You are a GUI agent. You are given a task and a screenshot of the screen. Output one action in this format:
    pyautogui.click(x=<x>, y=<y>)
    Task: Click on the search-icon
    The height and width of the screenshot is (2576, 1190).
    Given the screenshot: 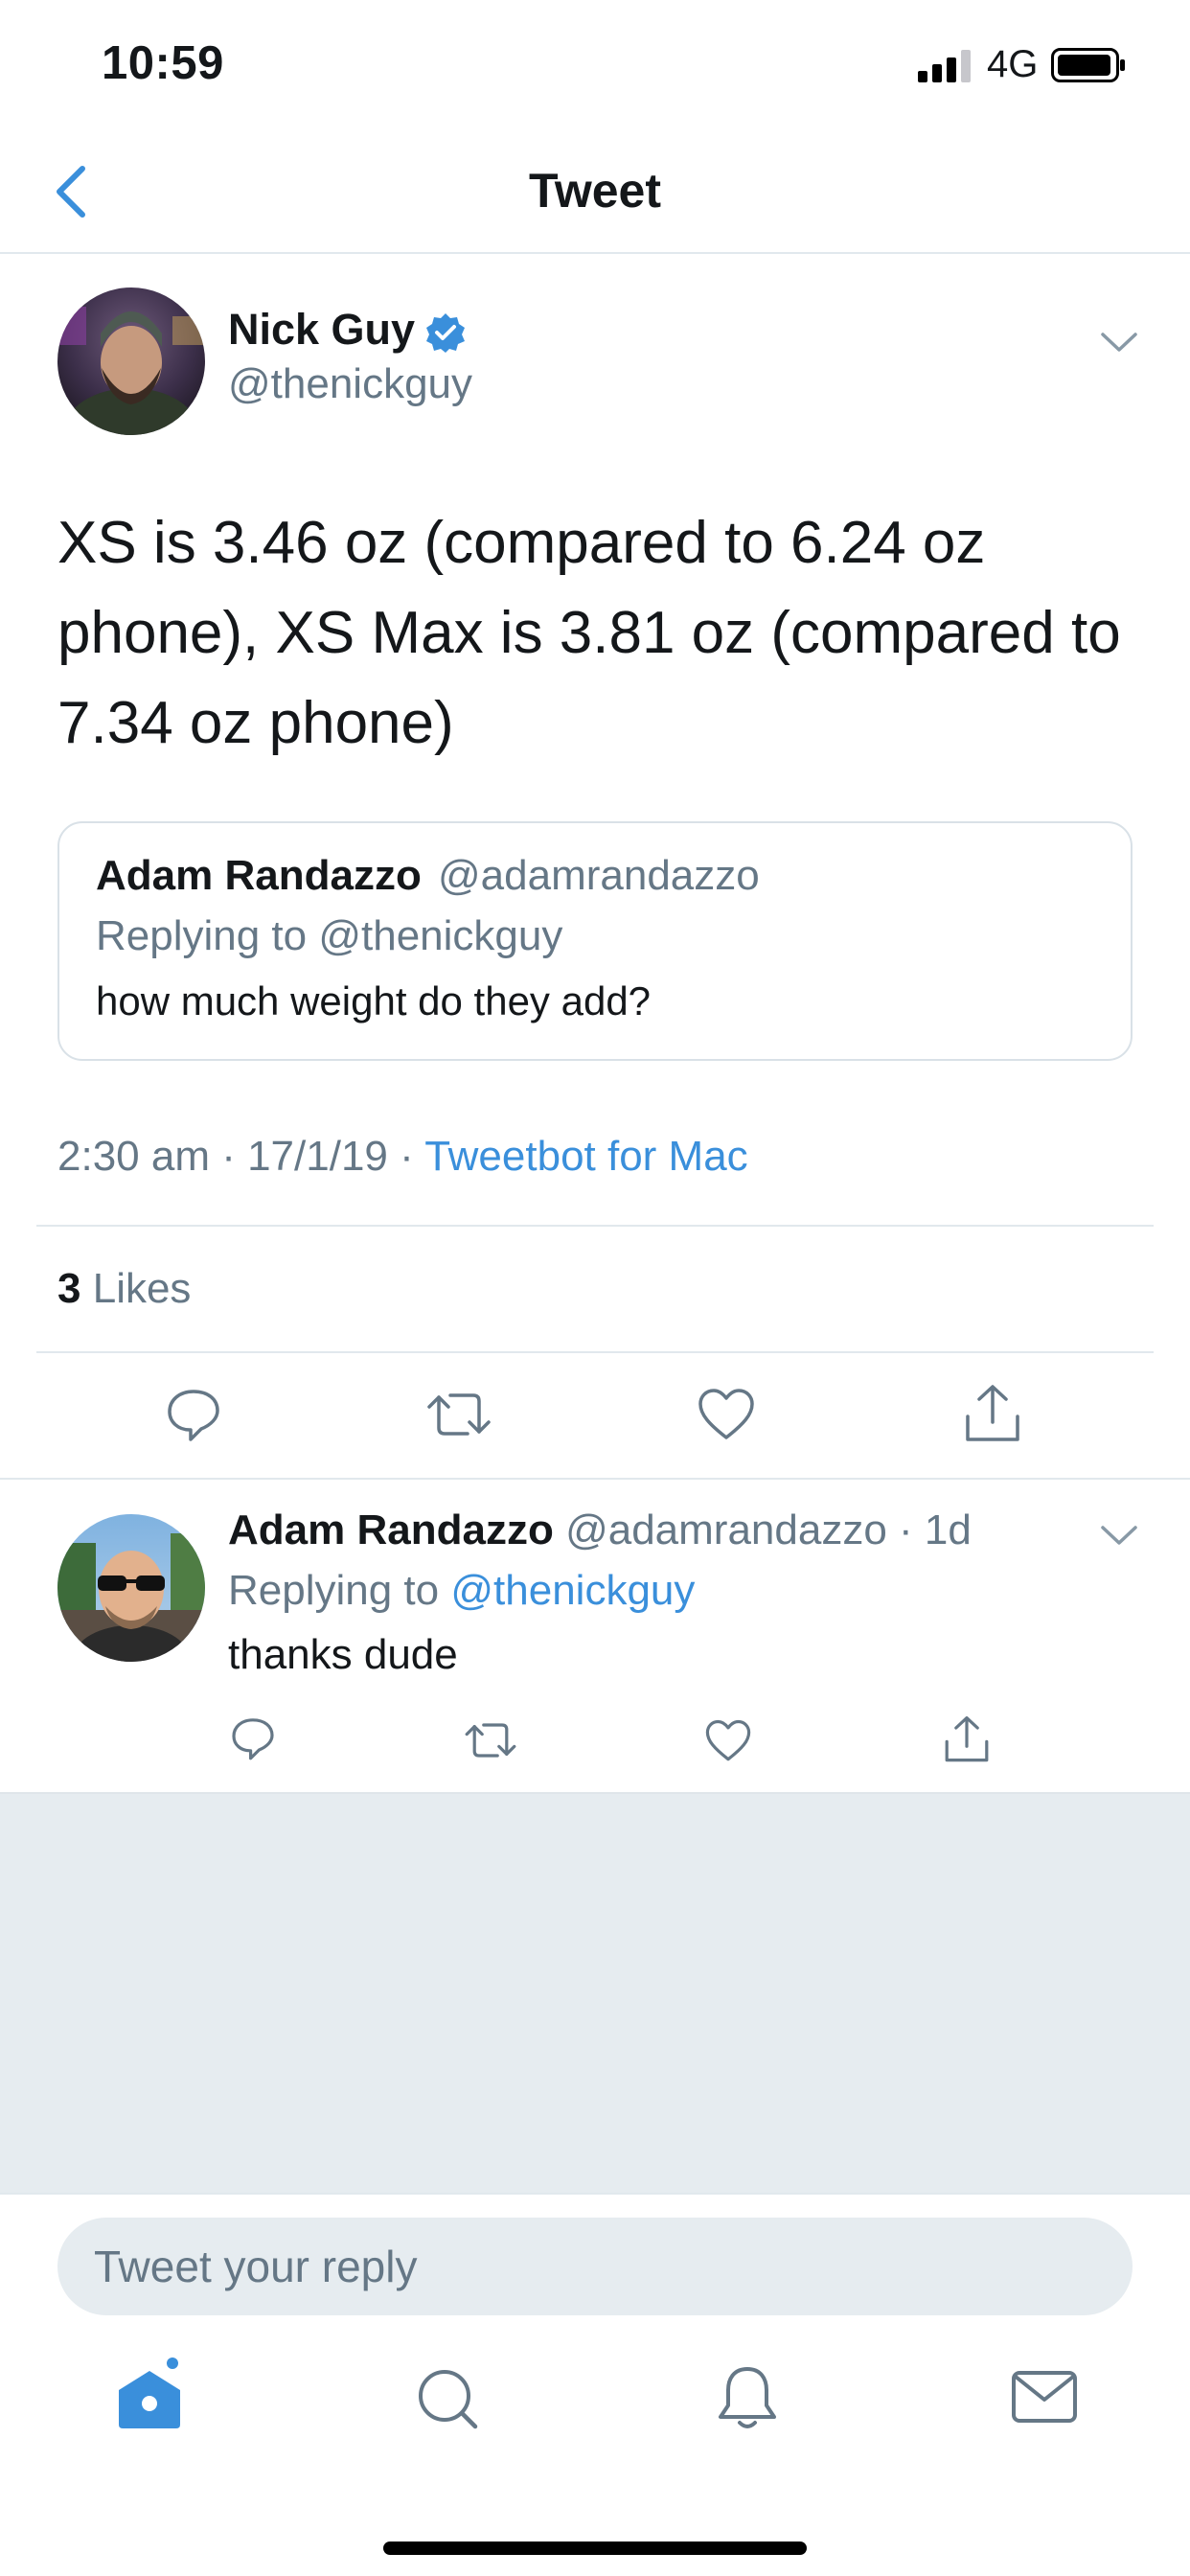 What is the action you would take?
    pyautogui.click(x=449, y=2399)
    